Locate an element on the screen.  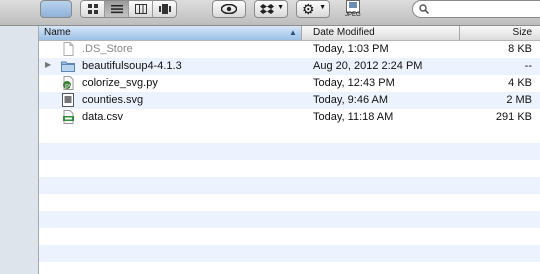
blank-document-icon is located at coordinates (68, 49).